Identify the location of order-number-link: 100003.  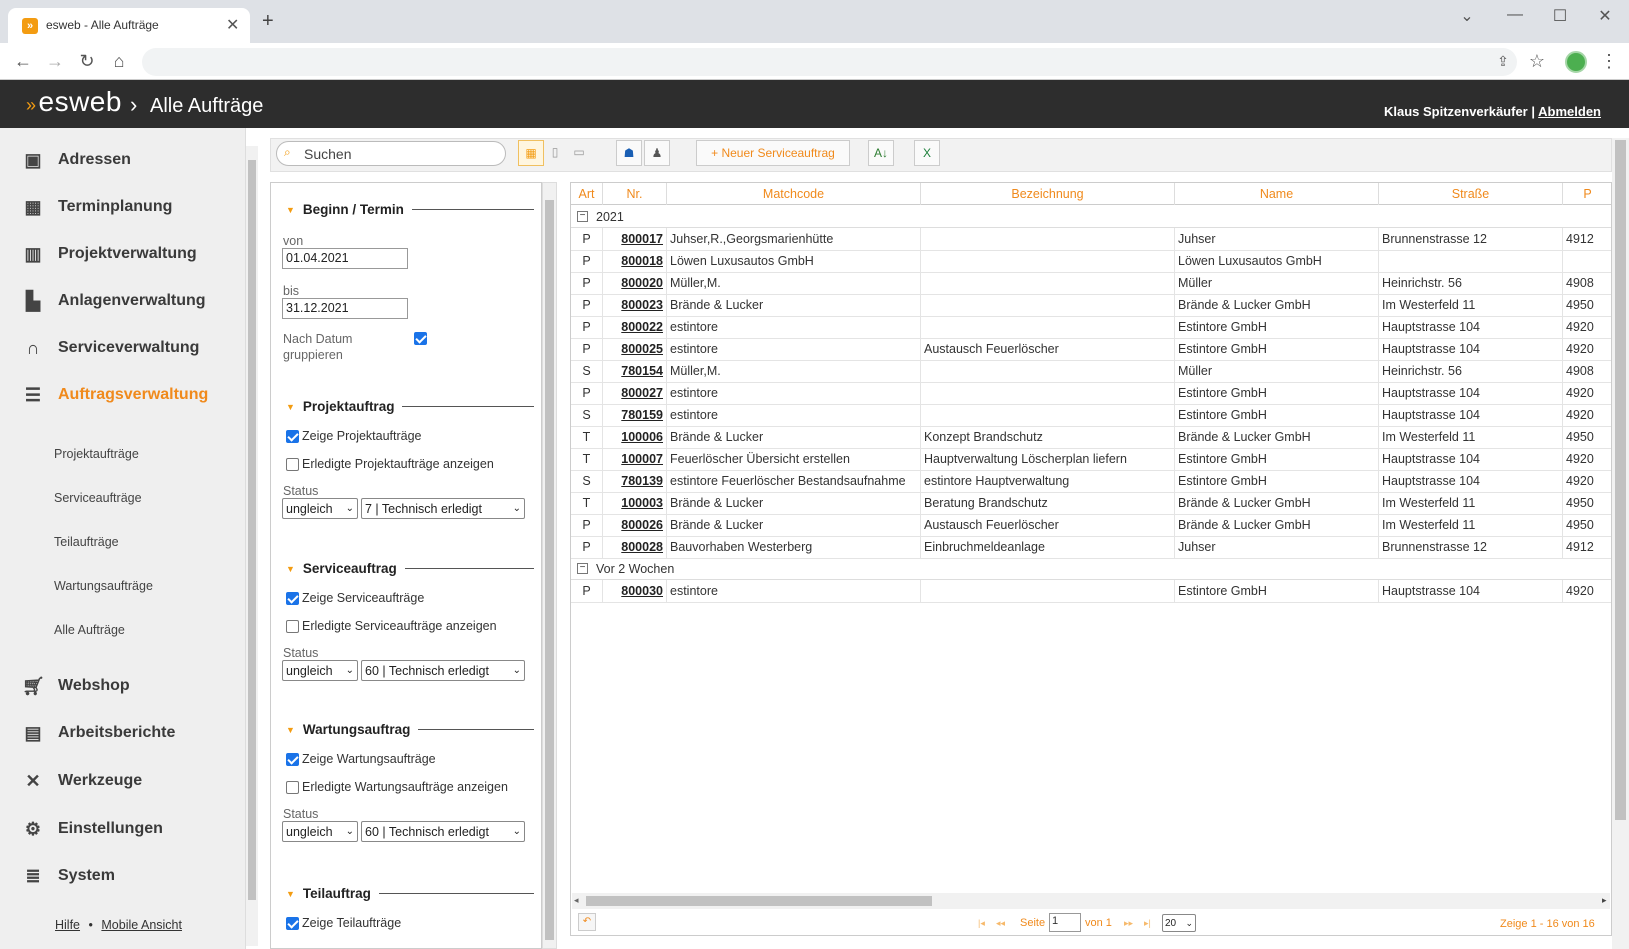
(635, 503).